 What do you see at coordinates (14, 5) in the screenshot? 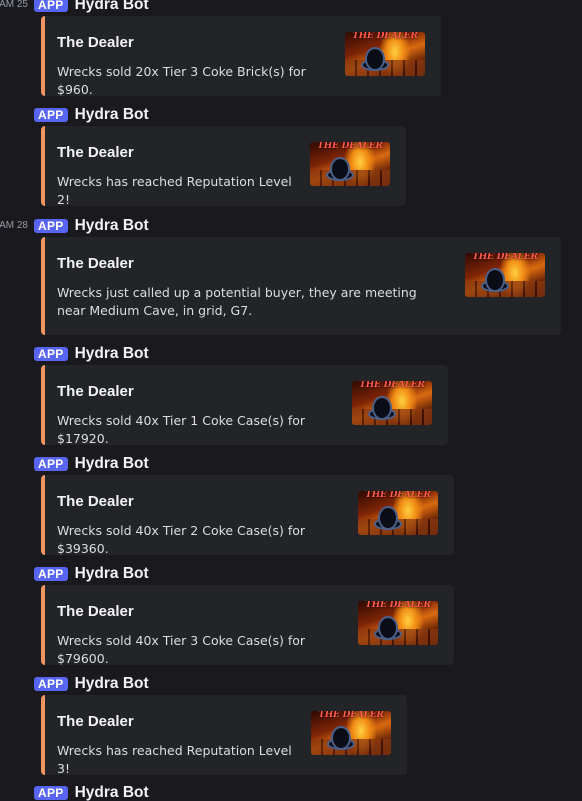
I see `message-timestamp: 25 AM` at bounding box center [14, 5].